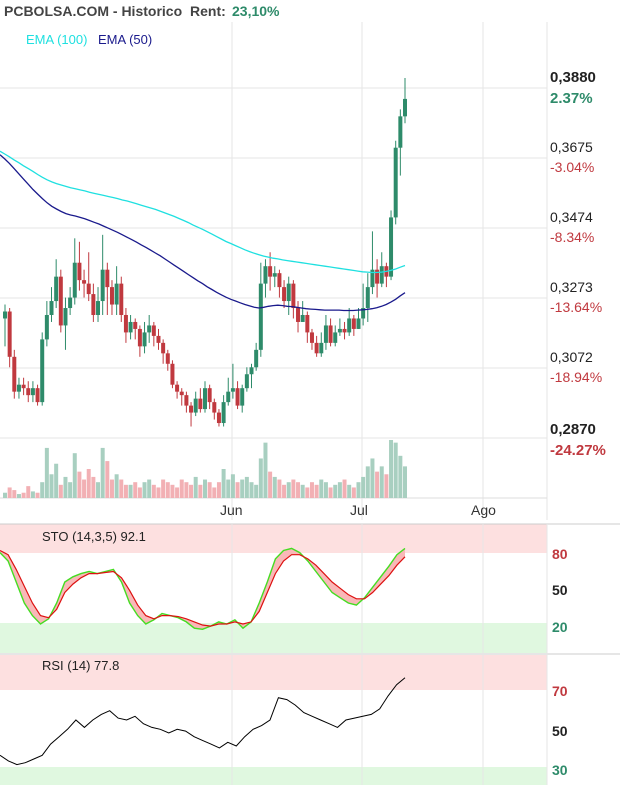  I want to click on sto-fill, so click(202, 589).